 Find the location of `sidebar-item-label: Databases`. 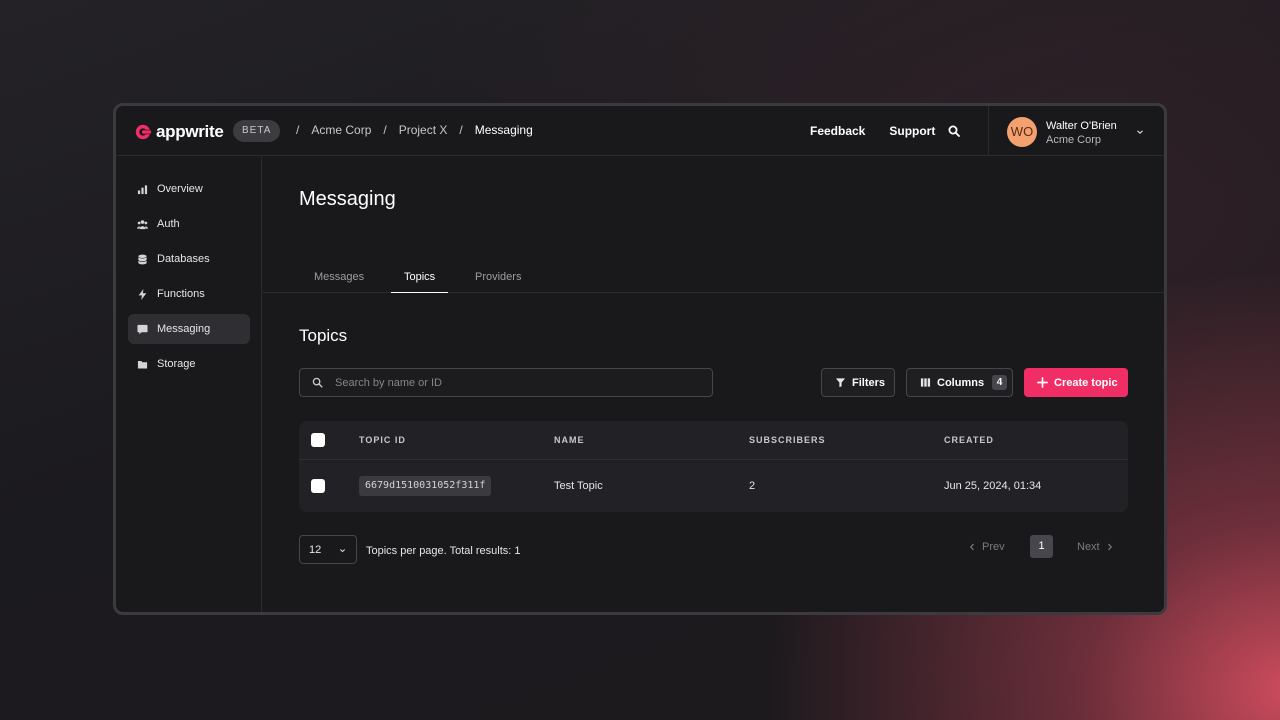

sidebar-item-label: Databases is located at coordinates (183, 259).